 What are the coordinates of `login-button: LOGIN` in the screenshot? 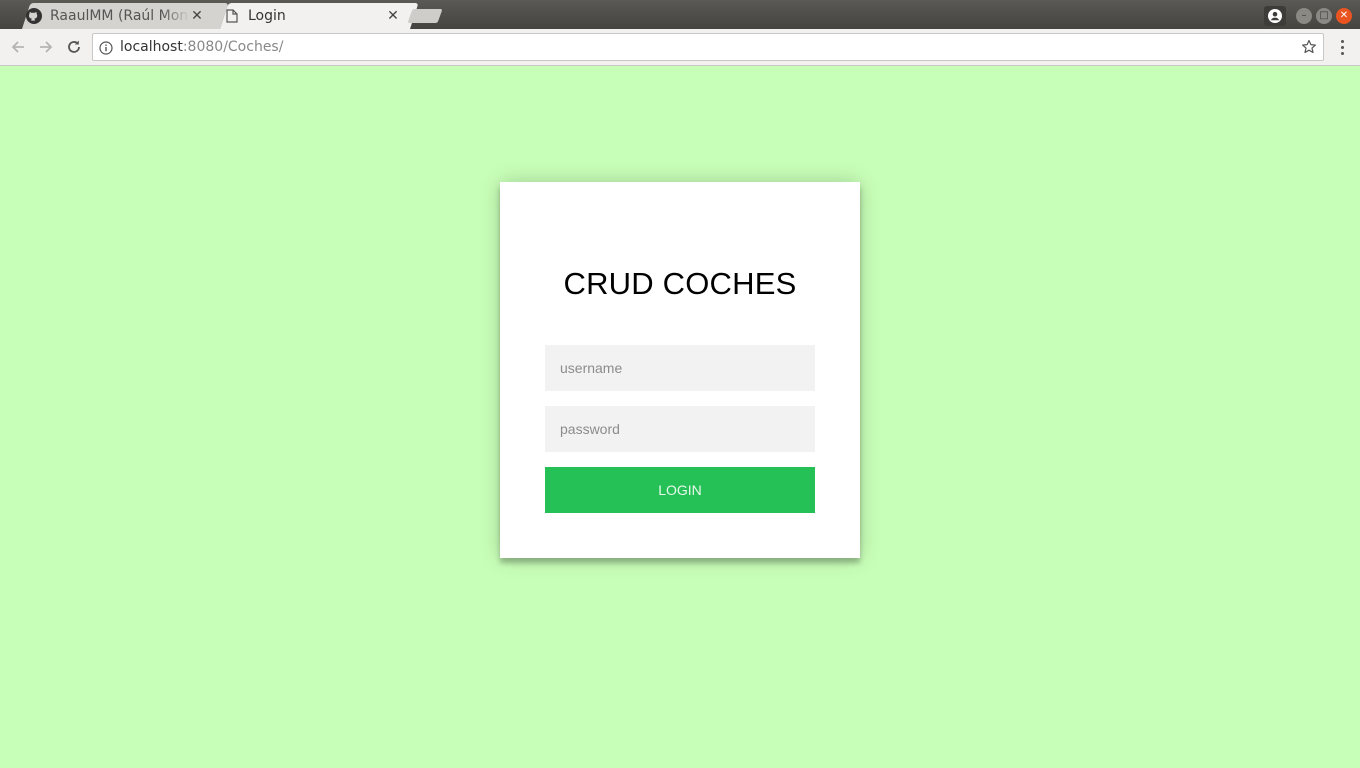 It's located at (680, 490).